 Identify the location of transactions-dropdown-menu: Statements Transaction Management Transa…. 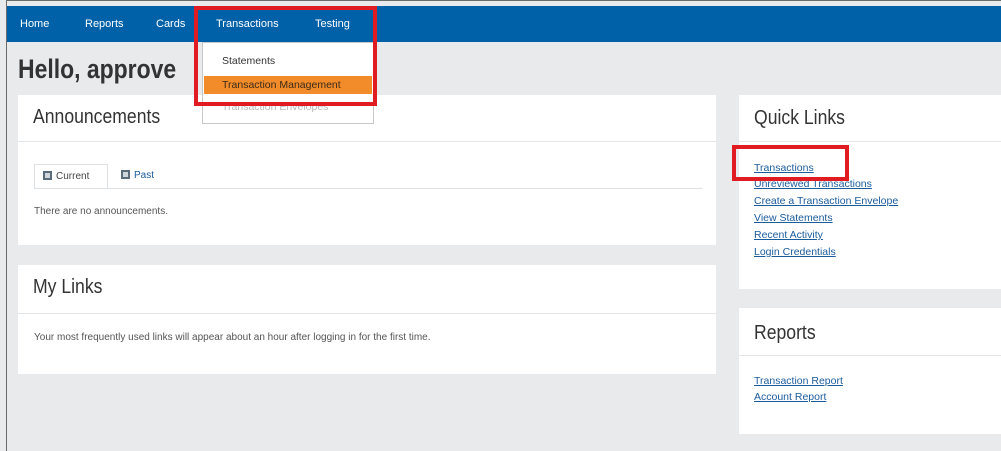
(288, 83).